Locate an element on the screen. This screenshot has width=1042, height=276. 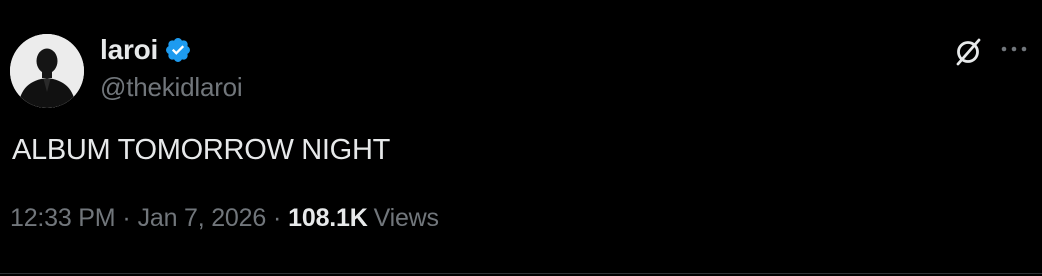
author-info: laroi @thekidlaroi is located at coordinates (171, 67).